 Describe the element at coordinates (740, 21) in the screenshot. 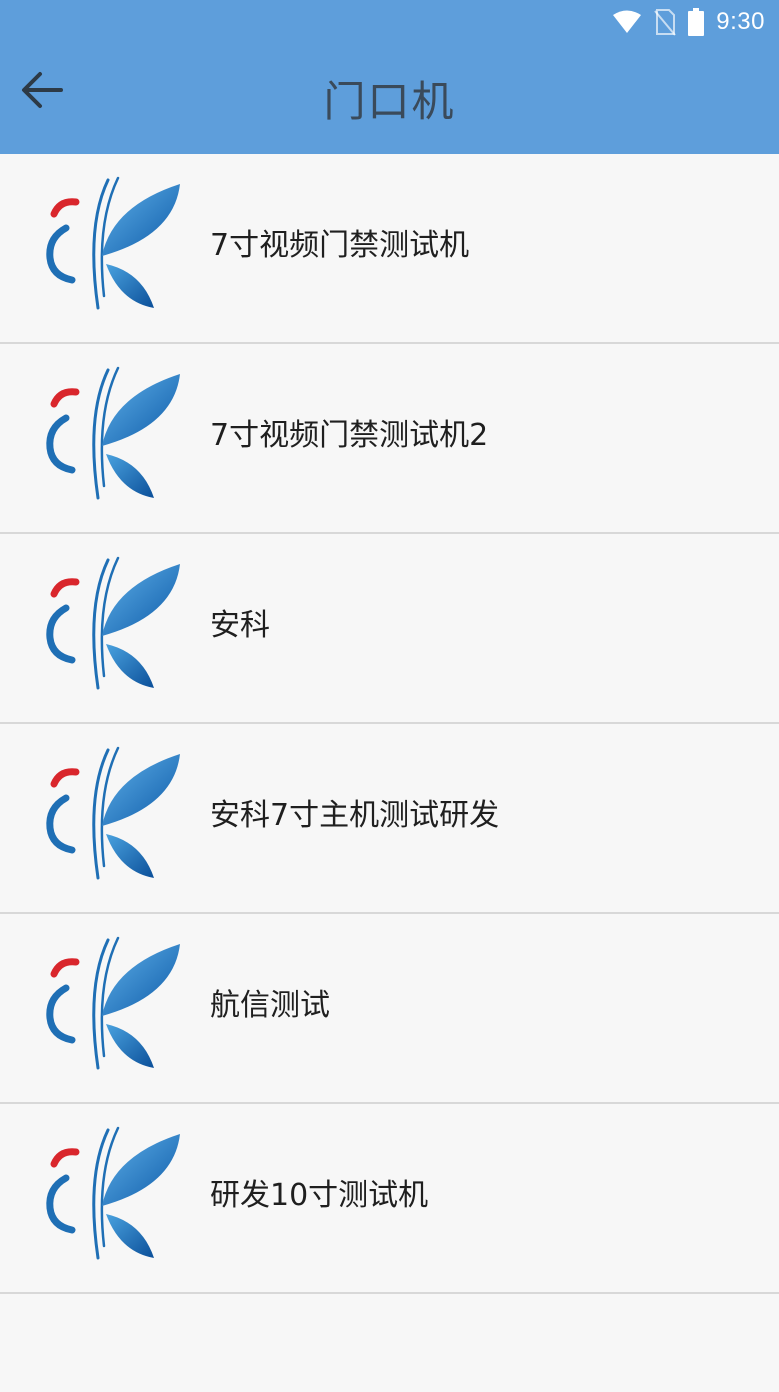

I see `status-time: 9:30` at that location.